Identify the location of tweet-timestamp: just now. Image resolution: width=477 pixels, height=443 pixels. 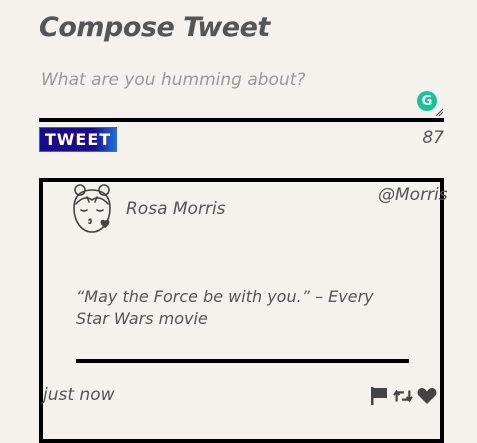
(79, 395).